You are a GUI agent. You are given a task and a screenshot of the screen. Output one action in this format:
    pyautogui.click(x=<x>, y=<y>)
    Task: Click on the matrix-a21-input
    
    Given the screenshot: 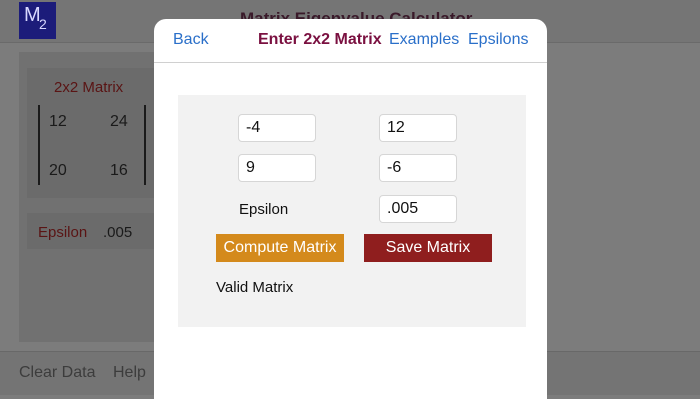 What is the action you would take?
    pyautogui.click(x=277, y=168)
    